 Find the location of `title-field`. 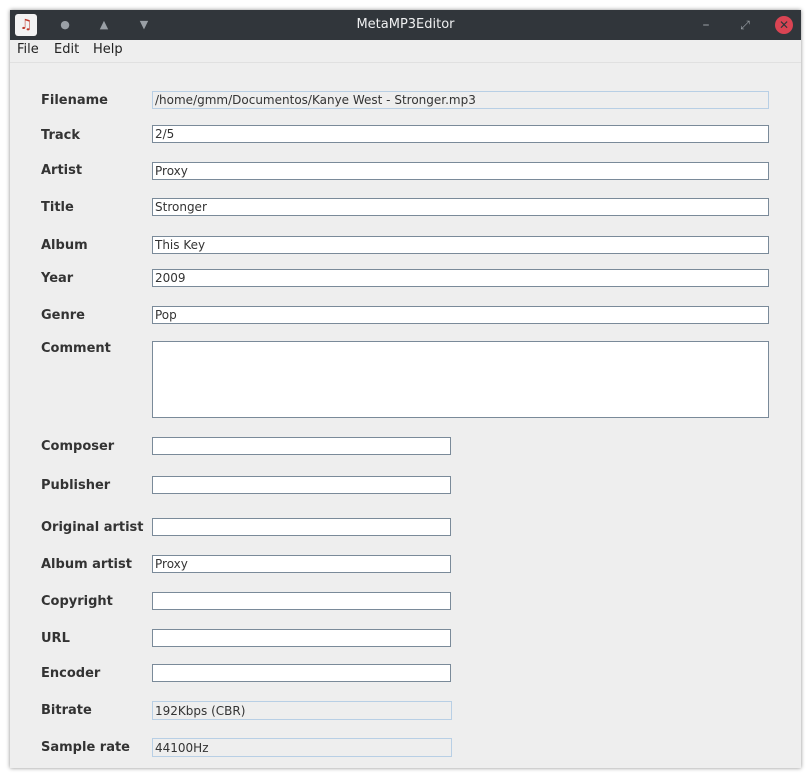

title-field is located at coordinates (460, 207).